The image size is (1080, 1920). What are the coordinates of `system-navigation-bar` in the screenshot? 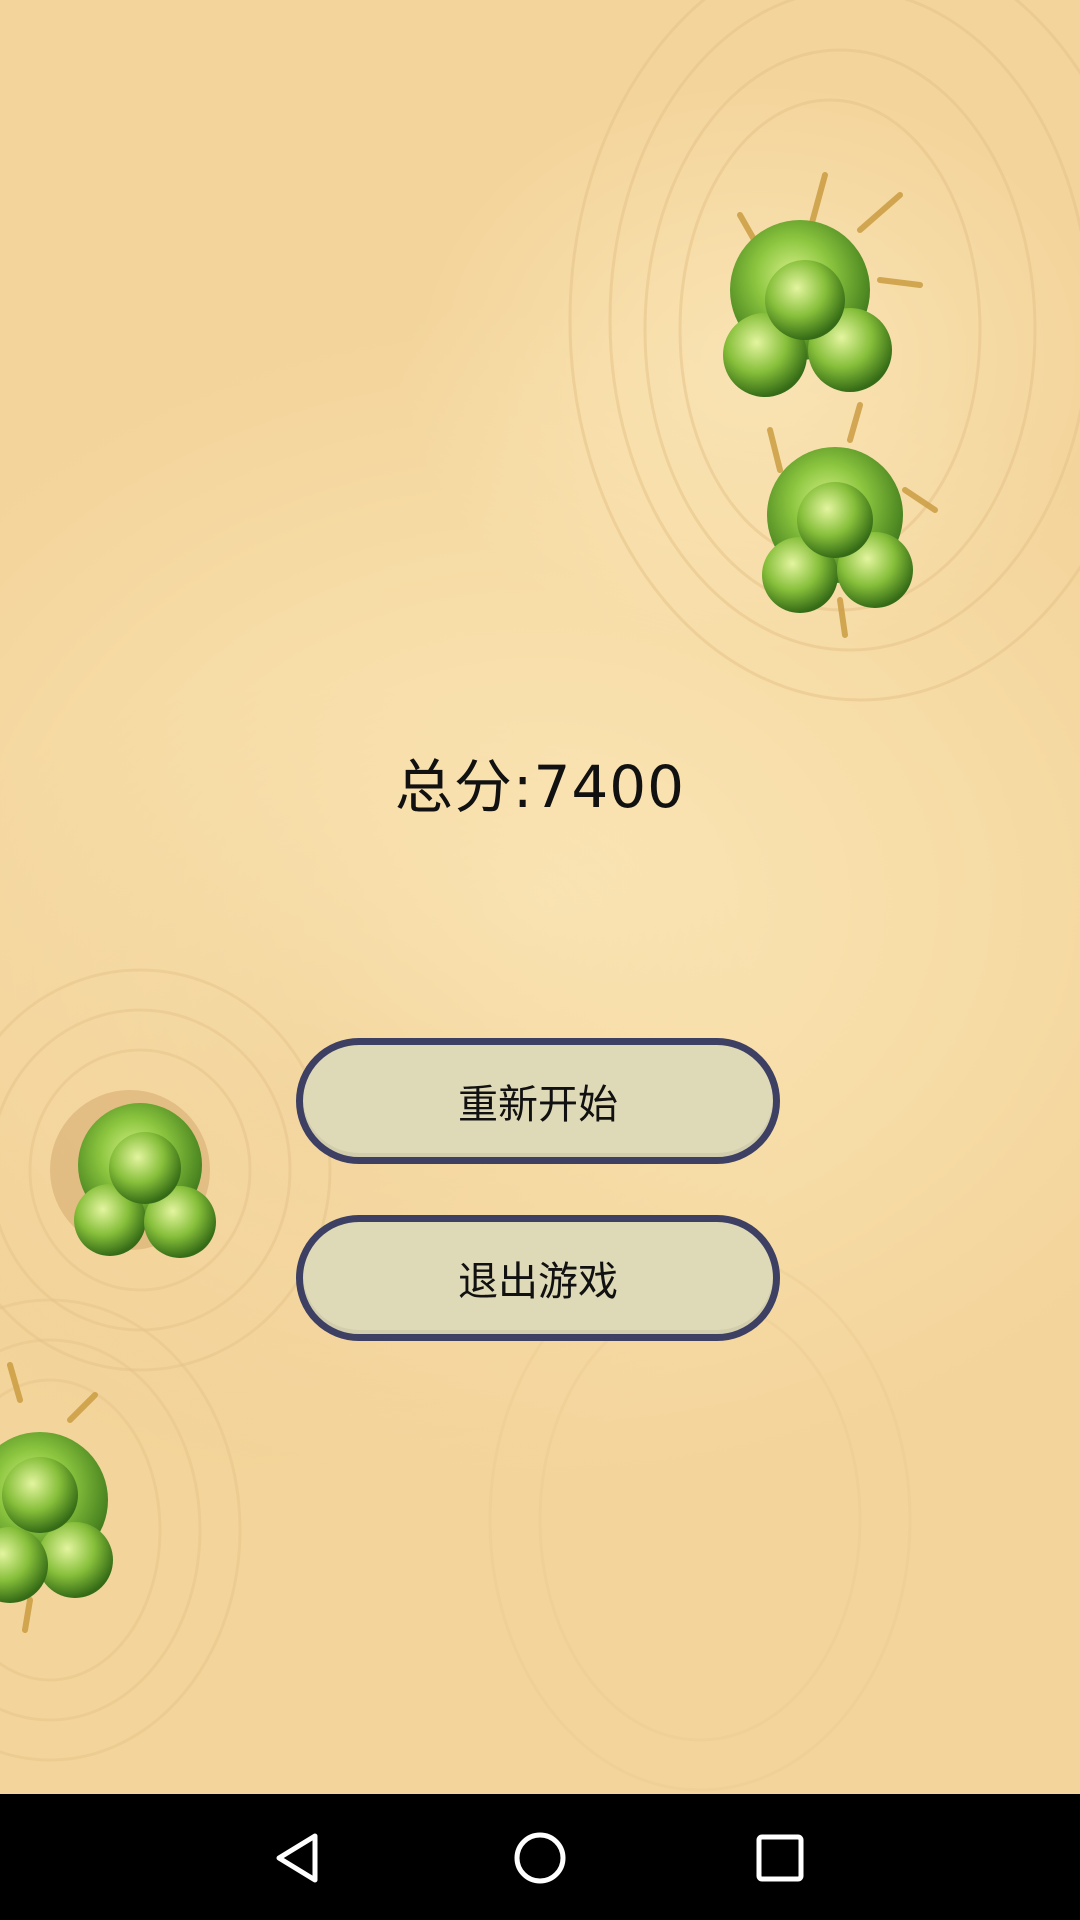 It's located at (540, 1857).